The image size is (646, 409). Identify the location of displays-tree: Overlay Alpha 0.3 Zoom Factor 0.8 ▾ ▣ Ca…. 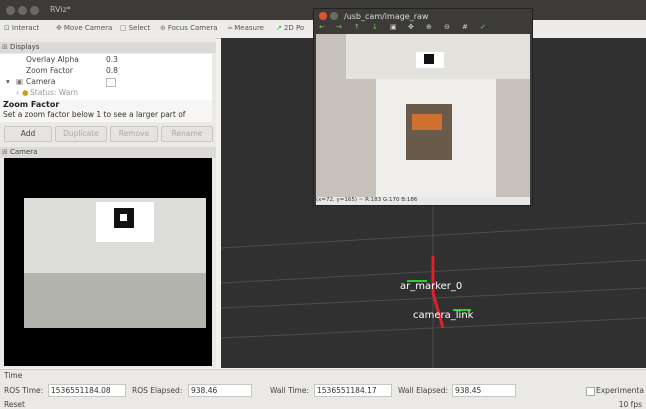
(106, 78).